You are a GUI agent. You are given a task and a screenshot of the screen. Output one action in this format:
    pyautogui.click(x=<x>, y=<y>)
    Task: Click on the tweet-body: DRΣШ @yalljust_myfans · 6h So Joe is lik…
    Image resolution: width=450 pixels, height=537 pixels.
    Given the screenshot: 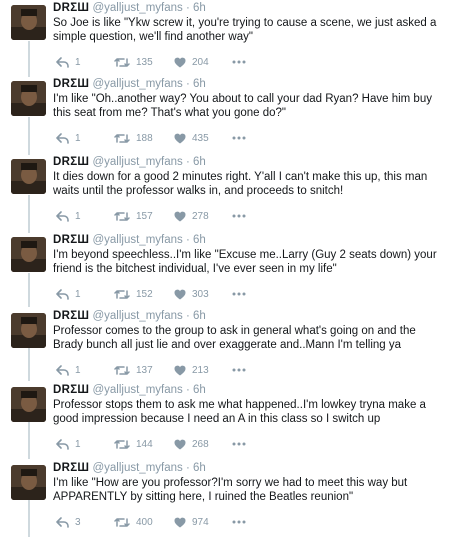 What is the action you would take?
    pyautogui.click(x=248, y=22)
    